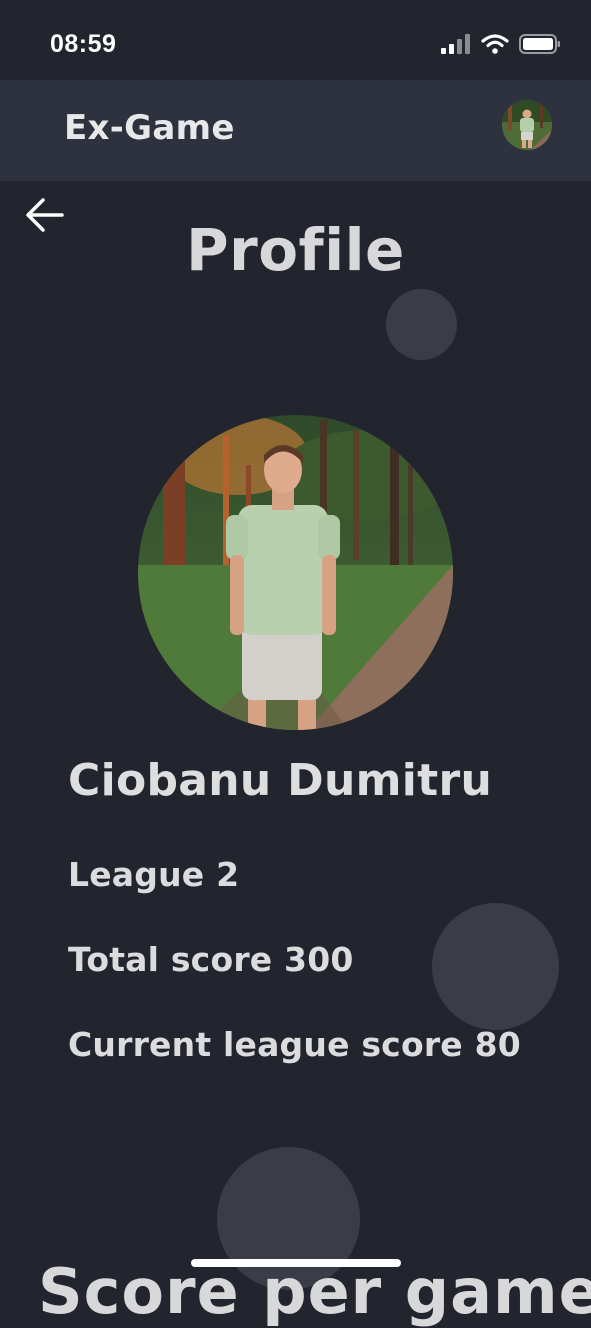  I want to click on app-header: Ex-Game, so click(295, 130).